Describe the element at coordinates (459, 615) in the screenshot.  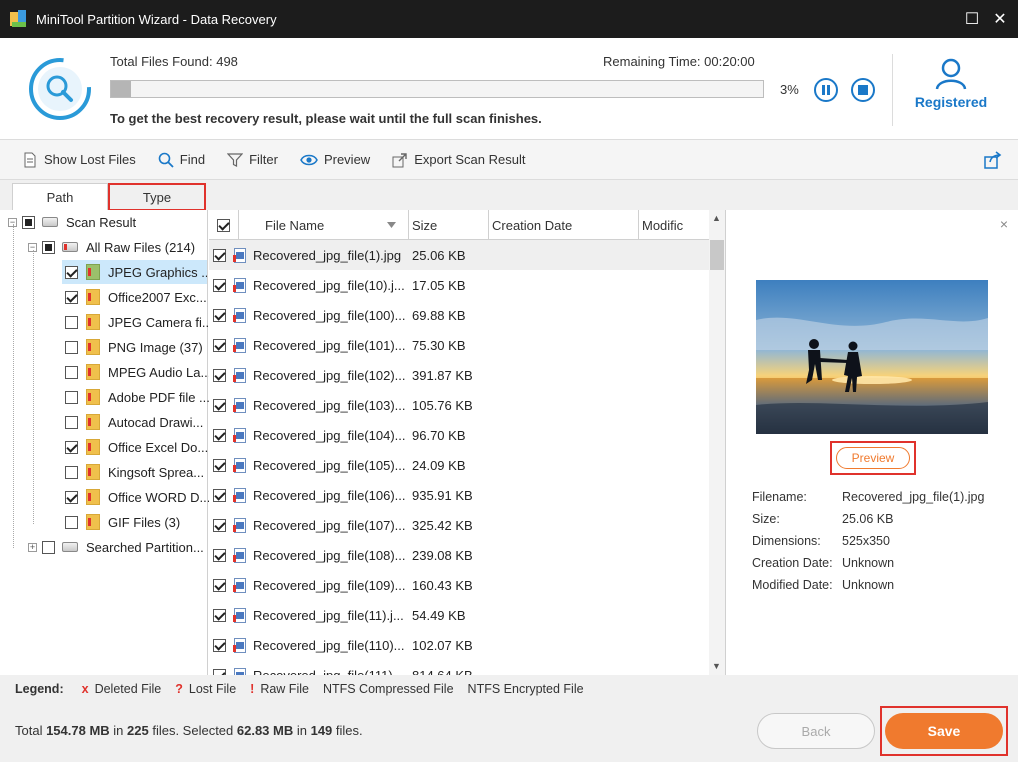
I see `file-row: Recovered_jpg_file(11).j... 54.49 KB` at that location.